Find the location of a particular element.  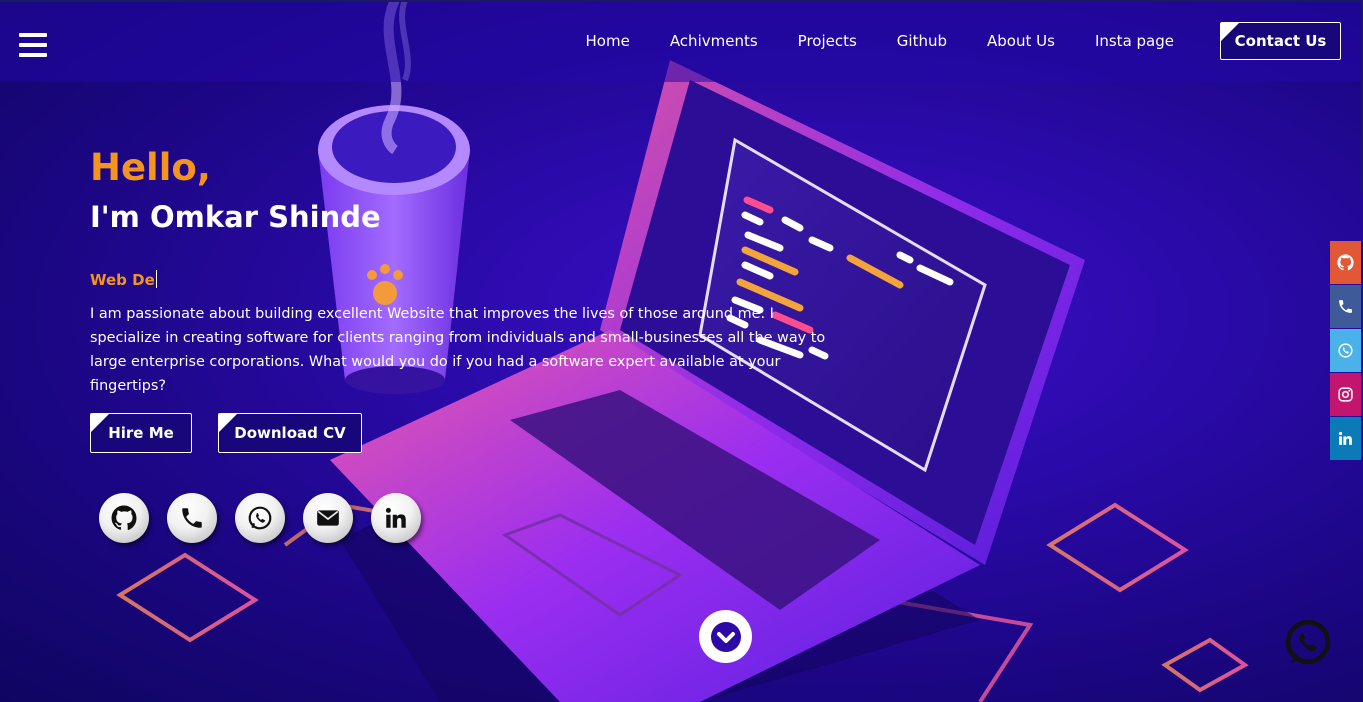

download-cv-label: Download CV is located at coordinates (290, 433).